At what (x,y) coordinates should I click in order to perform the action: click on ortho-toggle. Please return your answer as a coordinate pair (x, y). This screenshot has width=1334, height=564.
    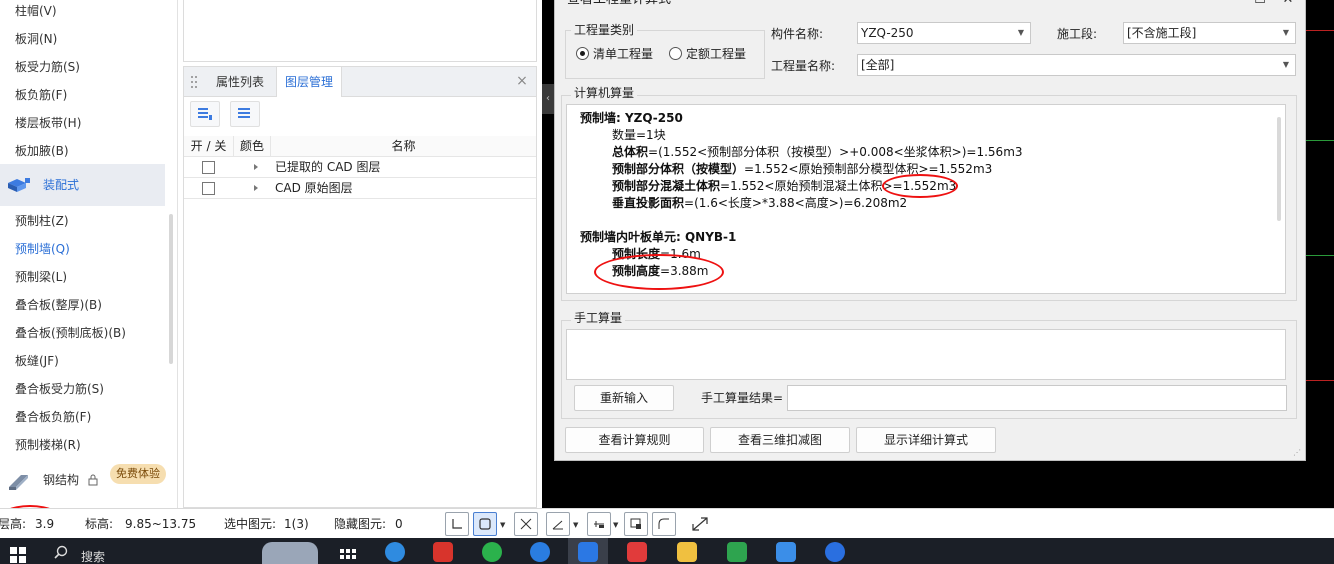
    Looking at the image, I should click on (457, 524).